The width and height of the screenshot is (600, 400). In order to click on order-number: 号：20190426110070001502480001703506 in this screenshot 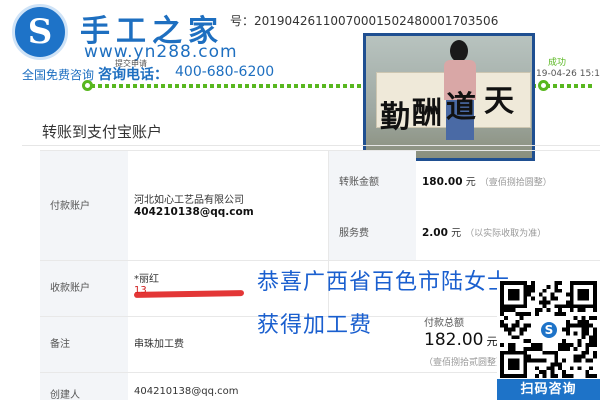, I will do `click(364, 20)`.